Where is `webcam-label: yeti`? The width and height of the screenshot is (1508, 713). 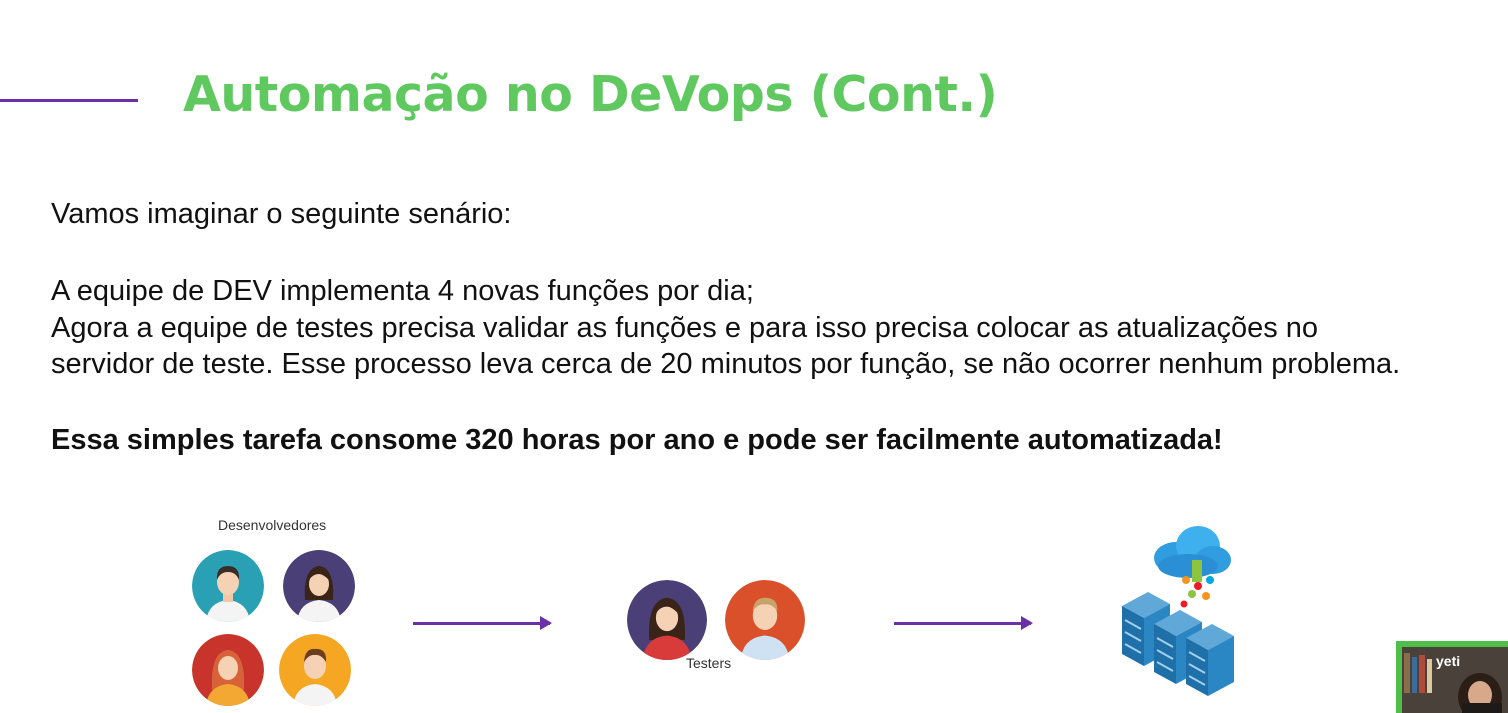 webcam-label: yeti is located at coordinates (1448, 661).